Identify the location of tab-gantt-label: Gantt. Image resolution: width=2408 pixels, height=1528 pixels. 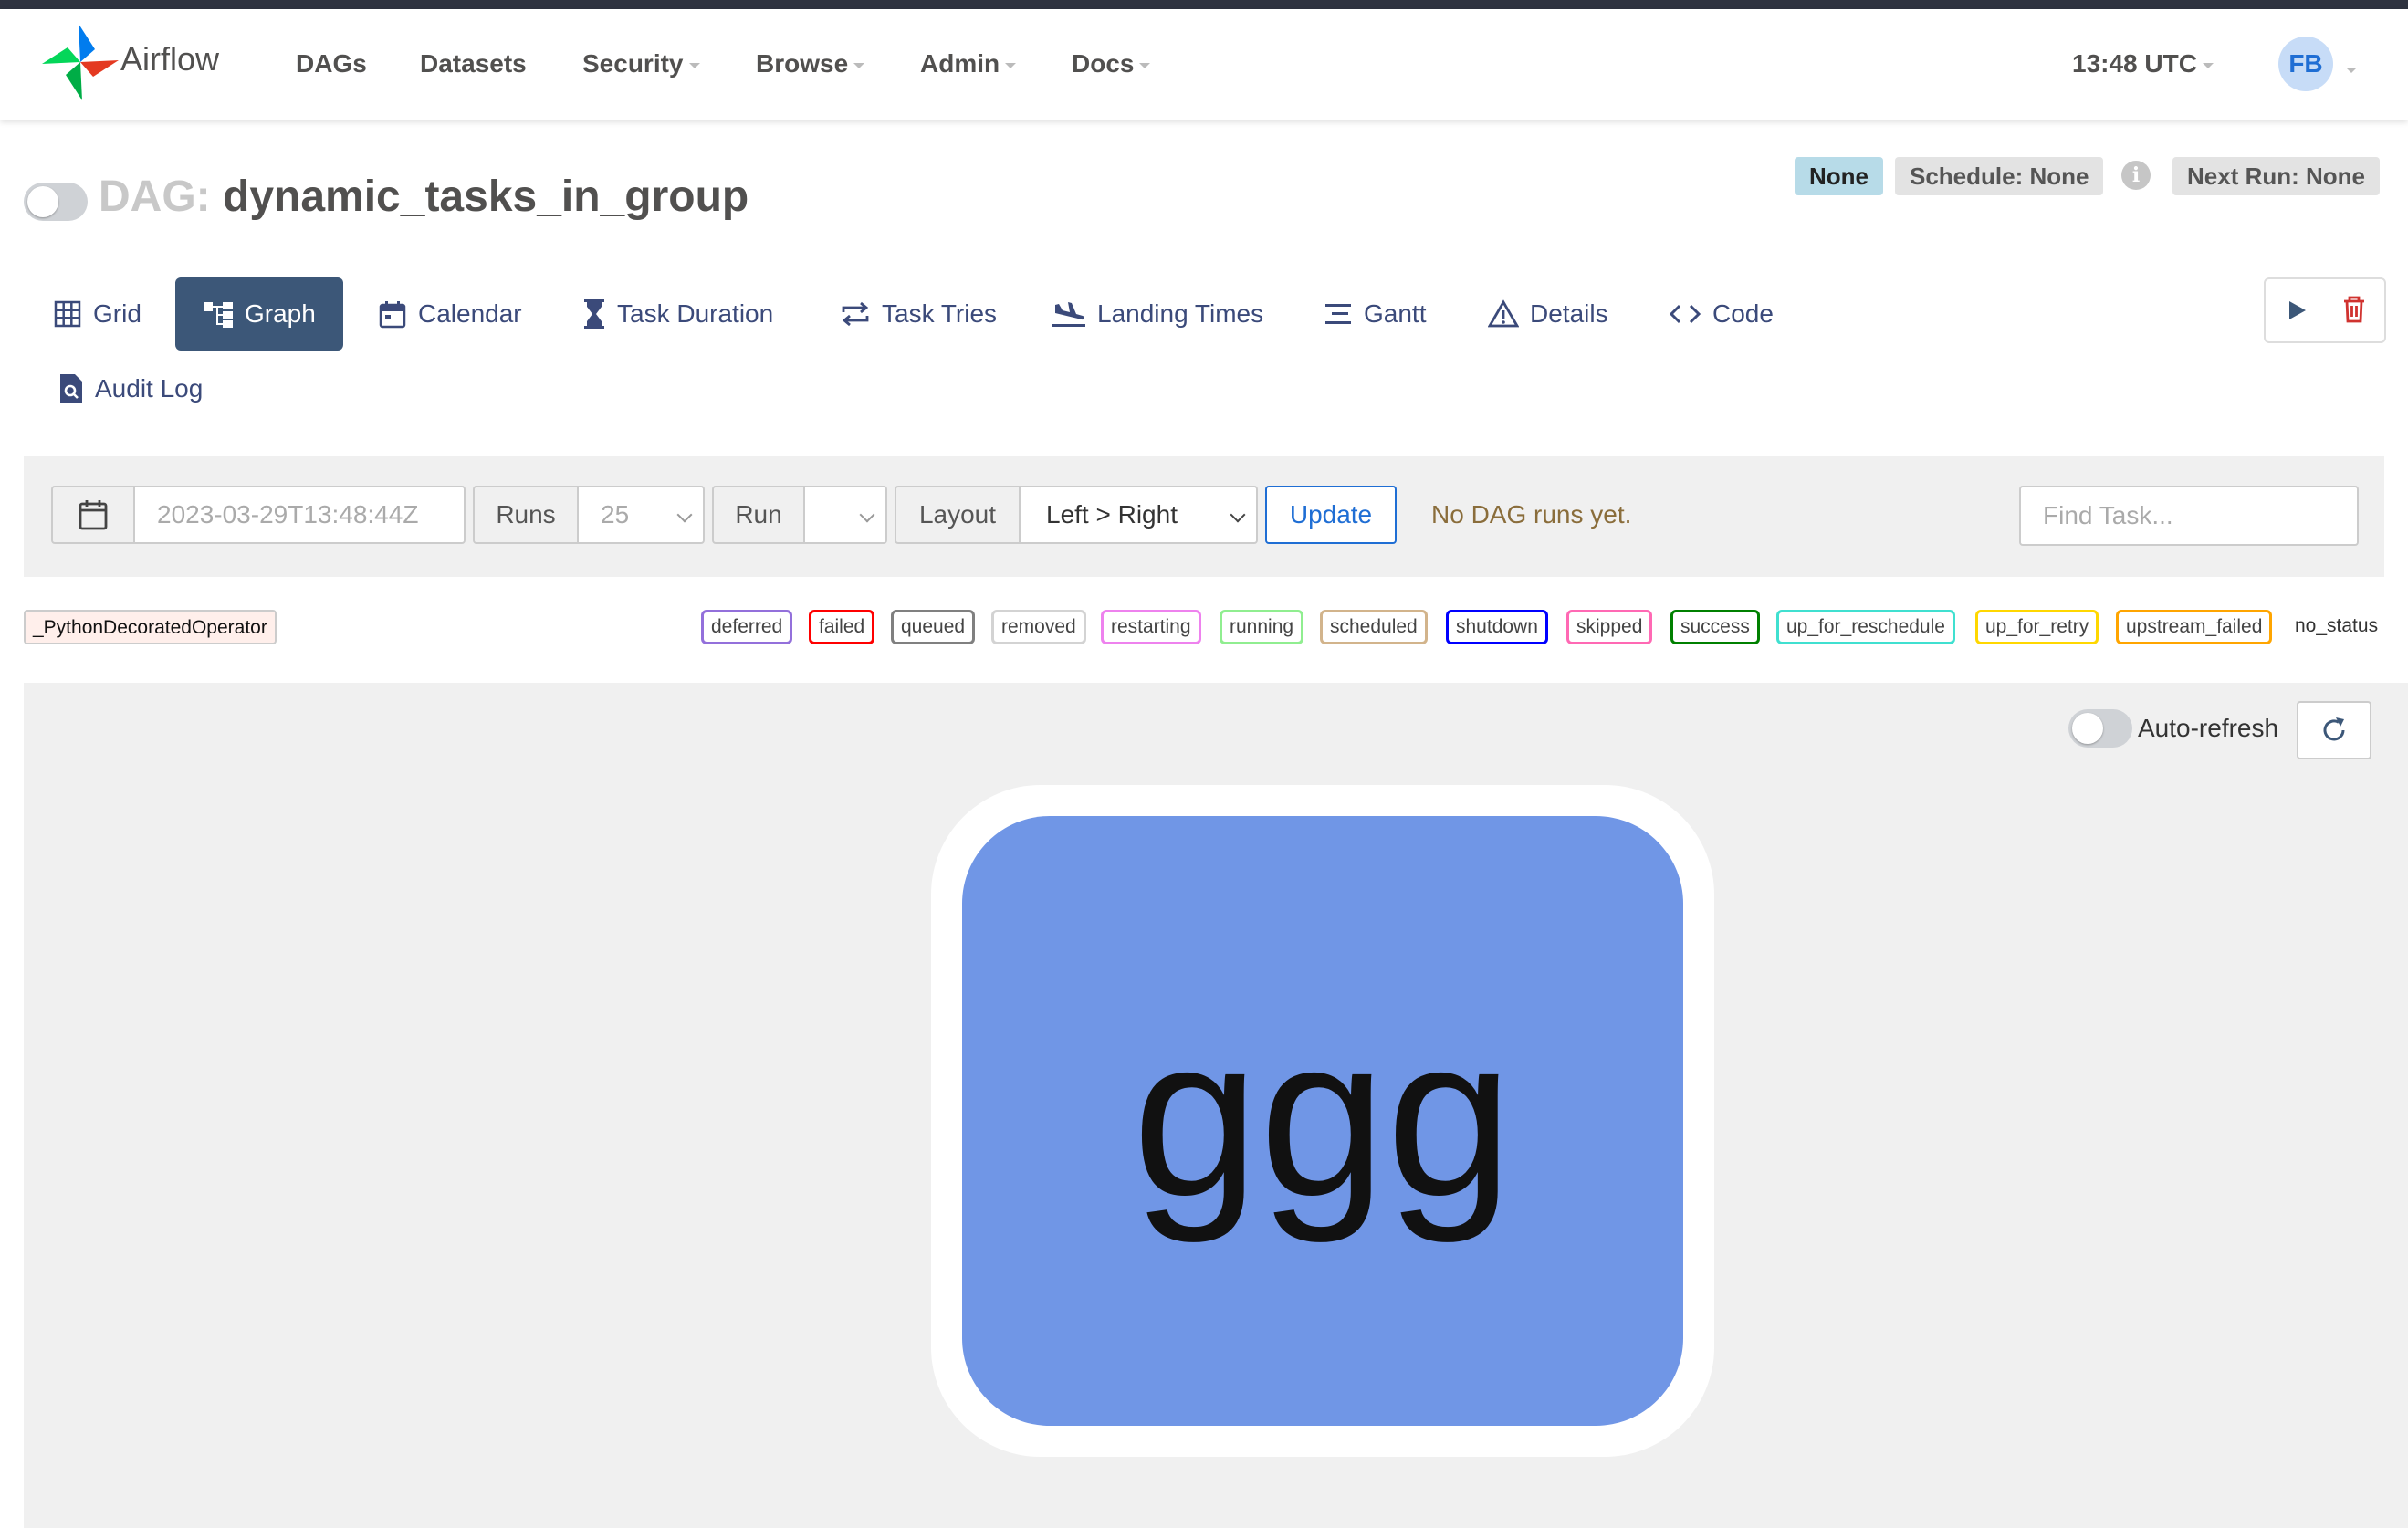
(1395, 314).